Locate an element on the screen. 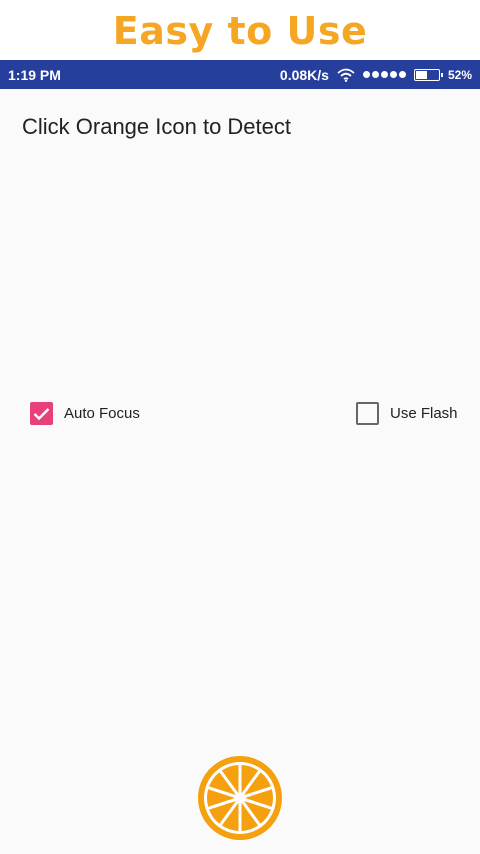 The height and width of the screenshot is (854, 480). network-speed: 0.08K/s is located at coordinates (304, 74).